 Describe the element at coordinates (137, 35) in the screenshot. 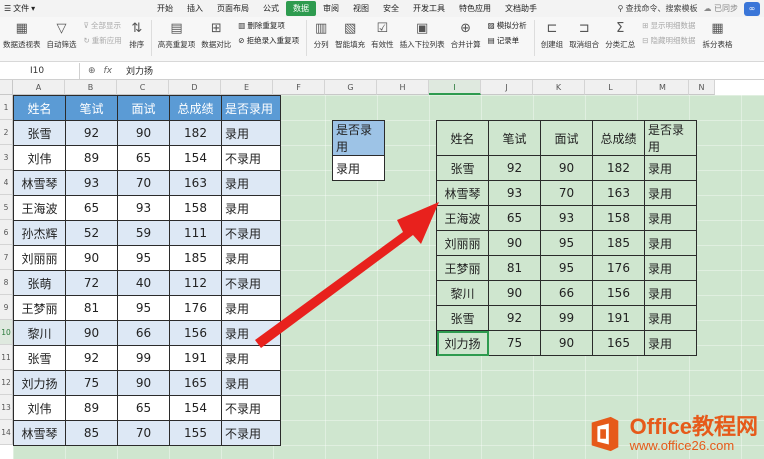

I see `sort-button: ⇅ 排序` at that location.